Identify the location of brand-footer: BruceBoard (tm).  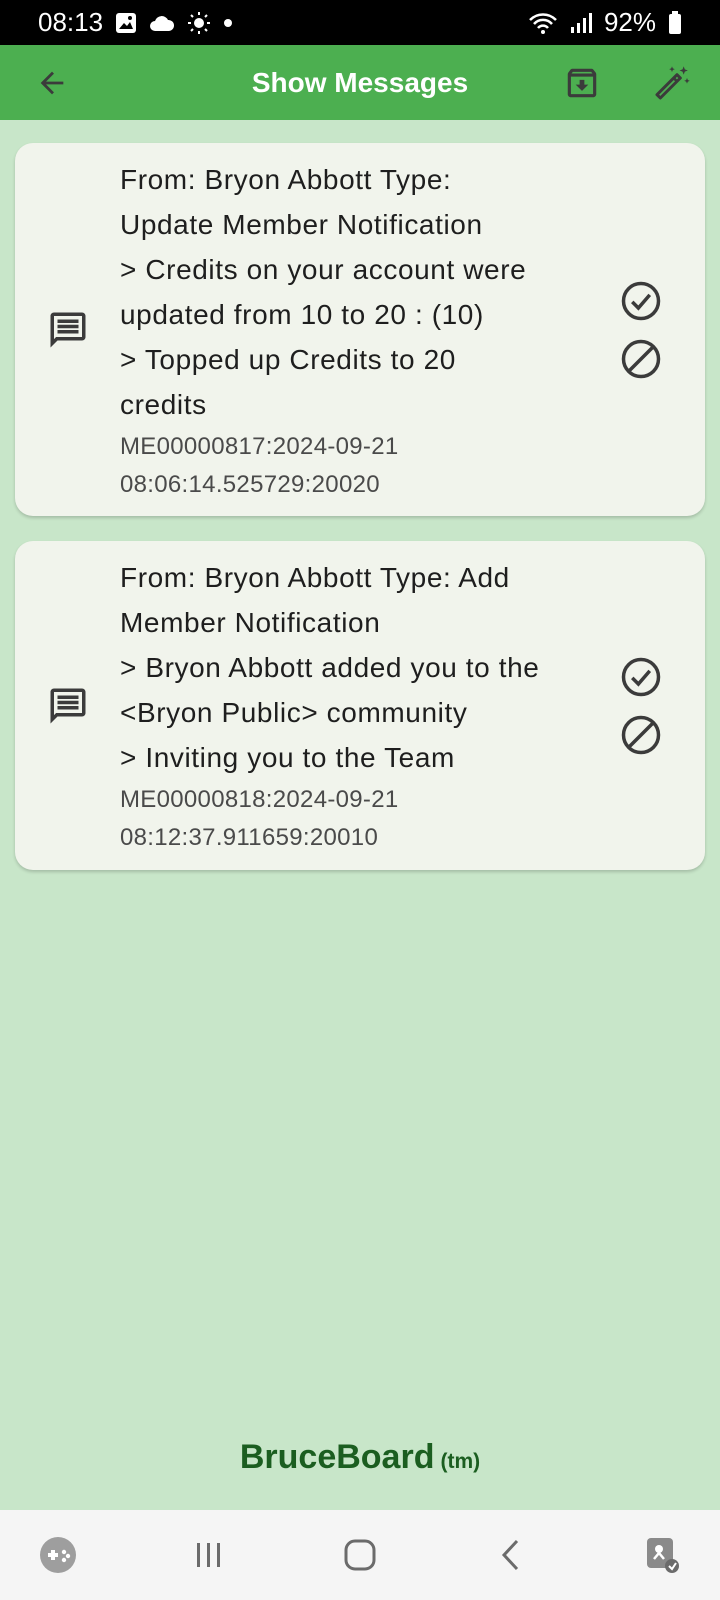
(360, 1457).